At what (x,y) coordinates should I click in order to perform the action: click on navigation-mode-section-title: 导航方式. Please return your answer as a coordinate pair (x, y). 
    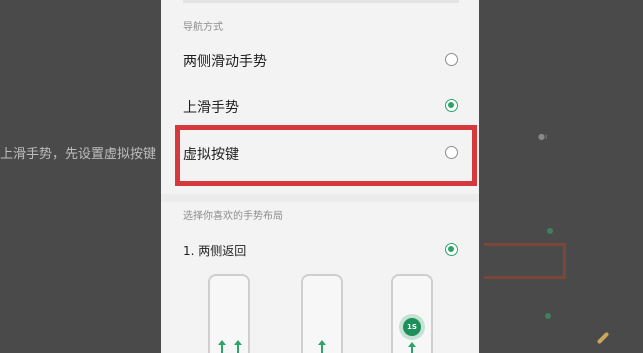
    Looking at the image, I should click on (203, 27).